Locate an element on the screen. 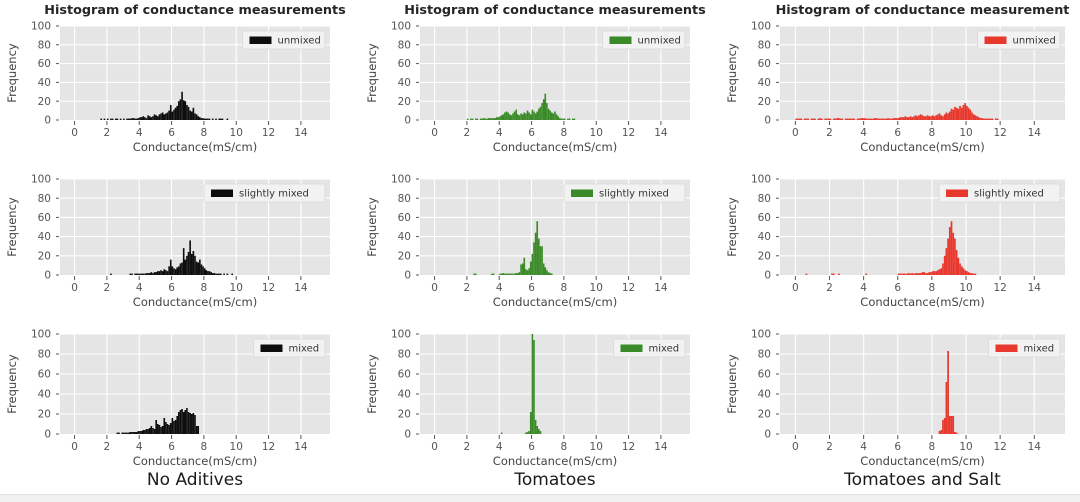 The width and height of the screenshot is (1080, 502). y-axis-label: Frequency is located at coordinates (372, 384).